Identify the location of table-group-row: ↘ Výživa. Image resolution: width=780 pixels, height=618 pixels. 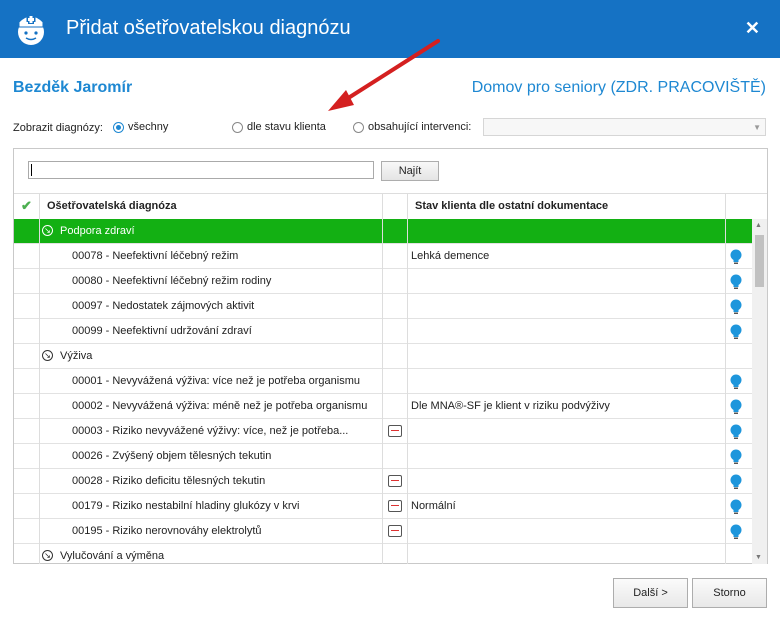
(390, 356).